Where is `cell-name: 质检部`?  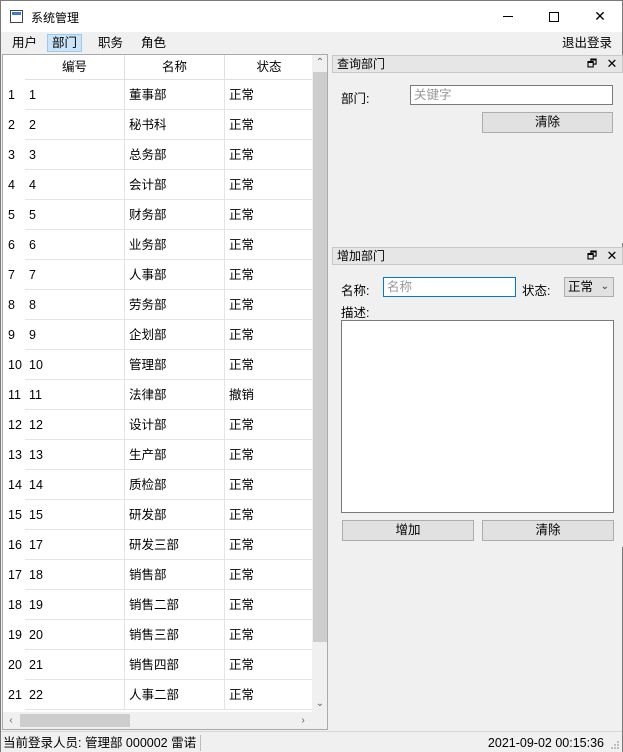
cell-name: 质检部 is located at coordinates (175, 485).